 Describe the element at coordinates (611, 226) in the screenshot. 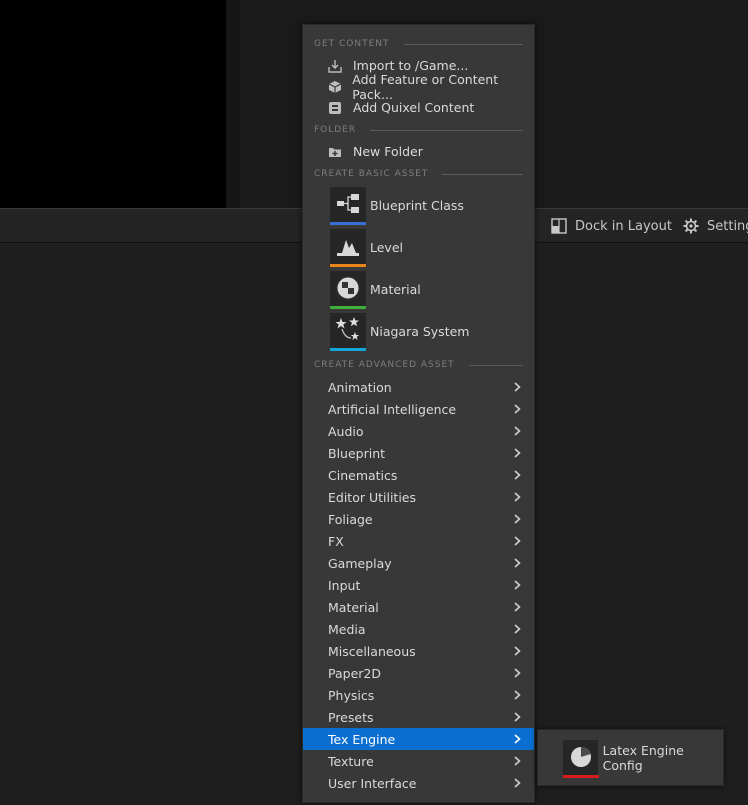

I see `dock-in-layout-button: Dock in Layout` at that location.